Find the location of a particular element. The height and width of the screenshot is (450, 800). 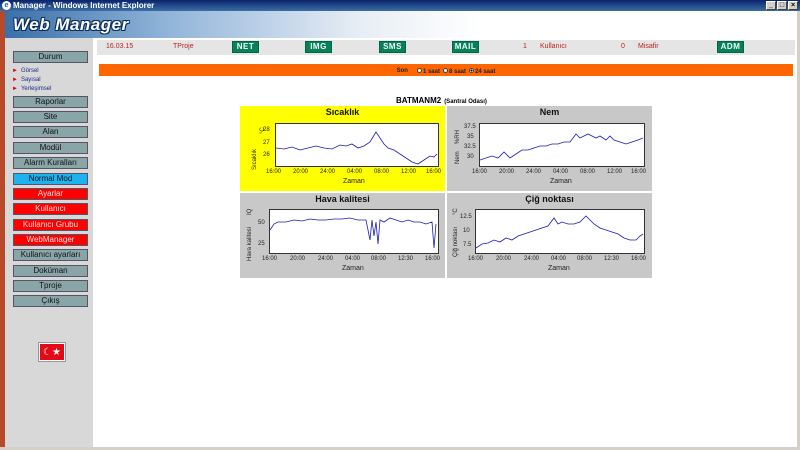

y-tick: 35 is located at coordinates (470, 137).